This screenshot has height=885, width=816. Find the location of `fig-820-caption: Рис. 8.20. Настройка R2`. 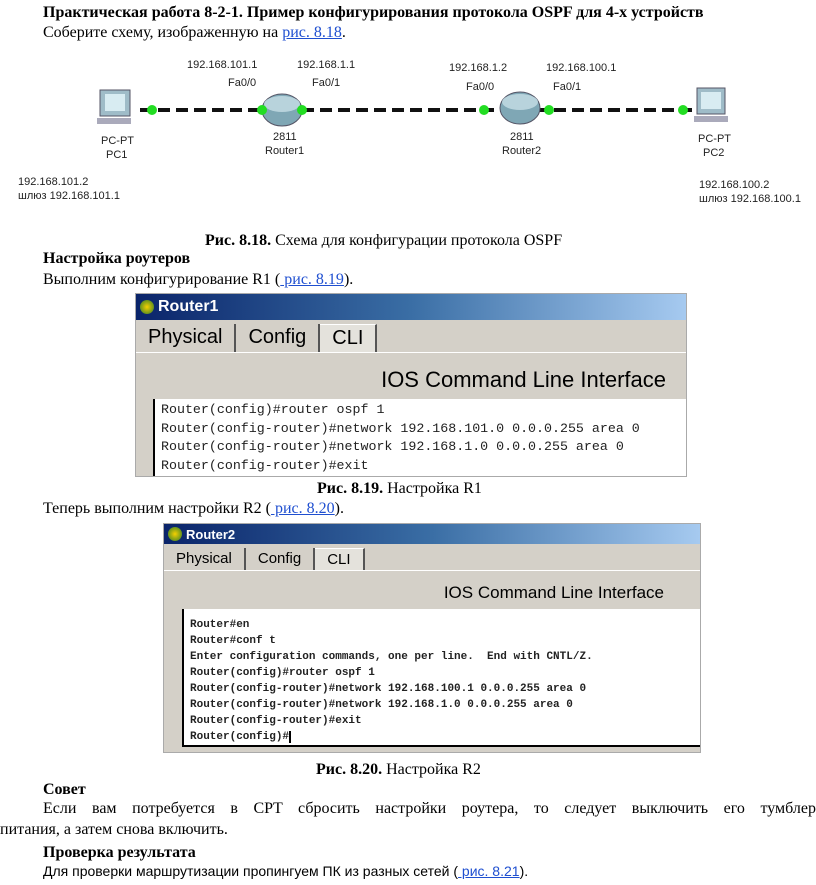

fig-820-caption: Рис. 8.20. Настройка R2 is located at coordinates (398, 769).